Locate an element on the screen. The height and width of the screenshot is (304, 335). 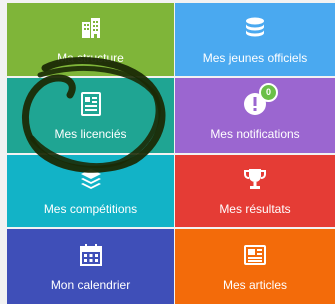
id-card-icon is located at coordinates (91, 104).